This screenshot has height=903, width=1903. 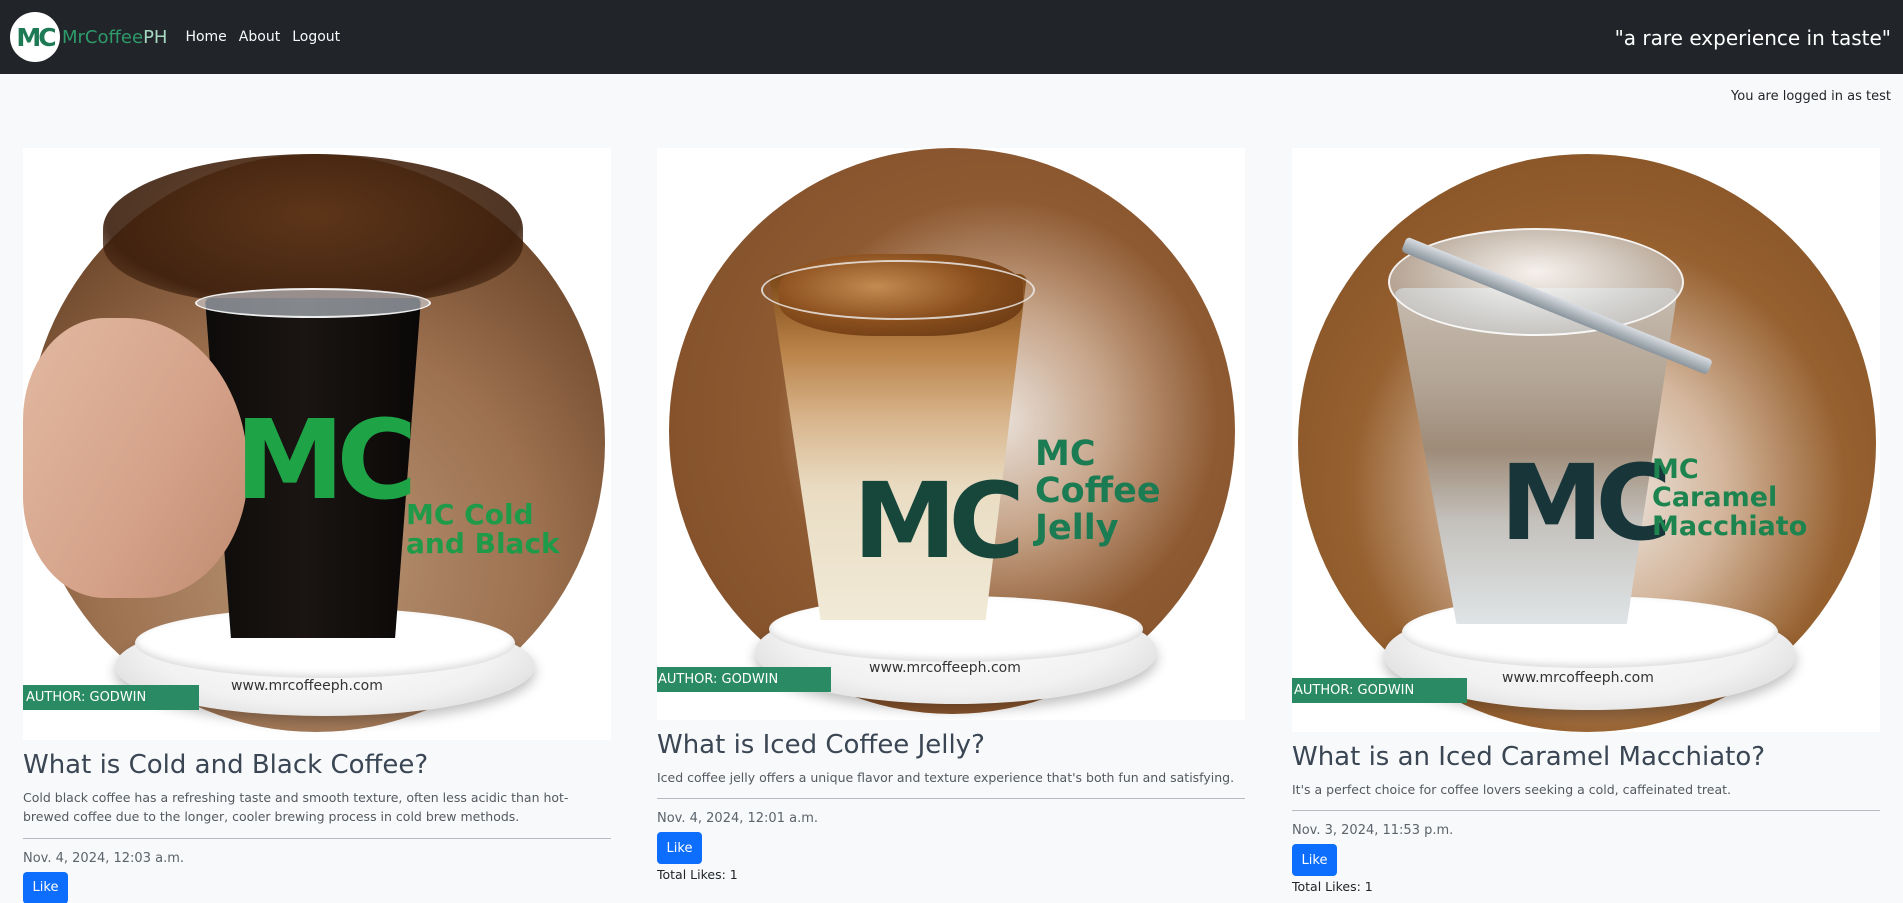 What do you see at coordinates (1752, 38) in the screenshot?
I see `tagline: "a rare experience in taste"` at bounding box center [1752, 38].